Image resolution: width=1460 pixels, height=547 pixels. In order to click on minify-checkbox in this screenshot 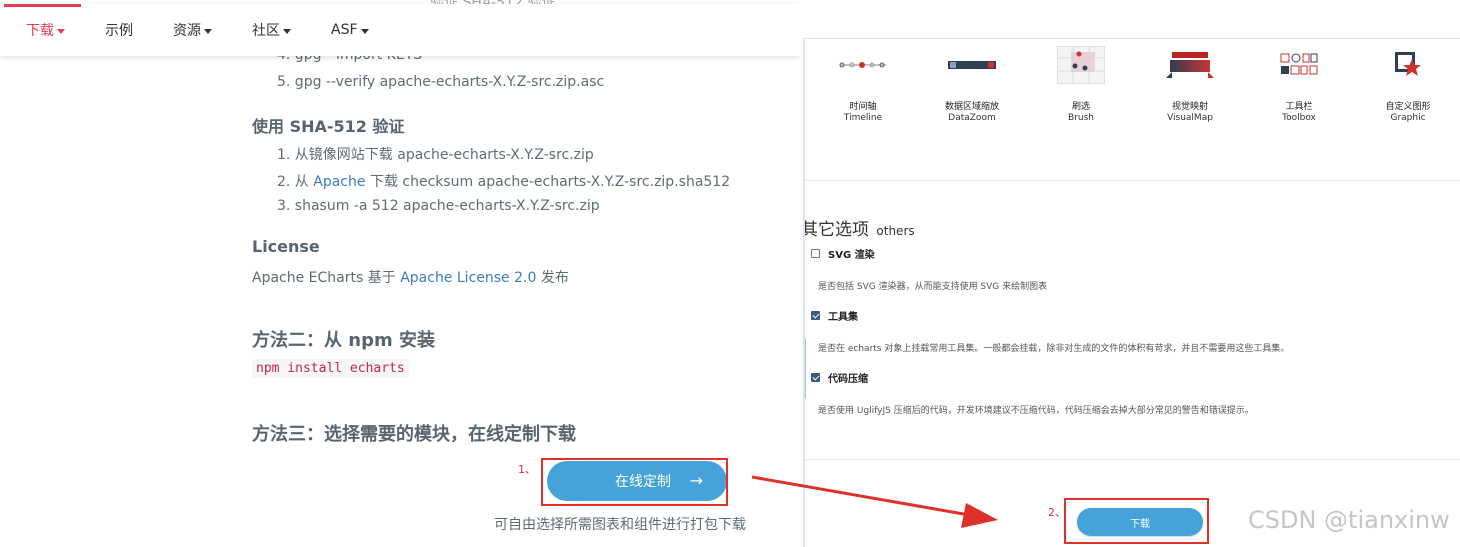, I will do `click(815, 377)`.